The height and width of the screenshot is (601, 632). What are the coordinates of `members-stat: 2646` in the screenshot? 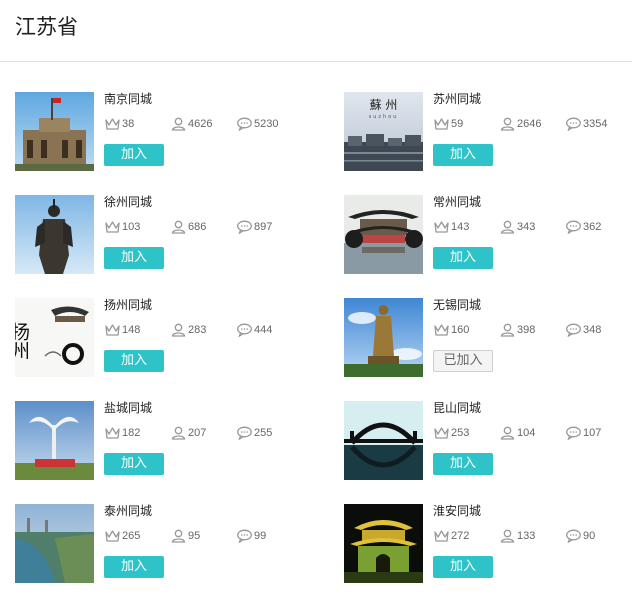 It's located at (520, 124).